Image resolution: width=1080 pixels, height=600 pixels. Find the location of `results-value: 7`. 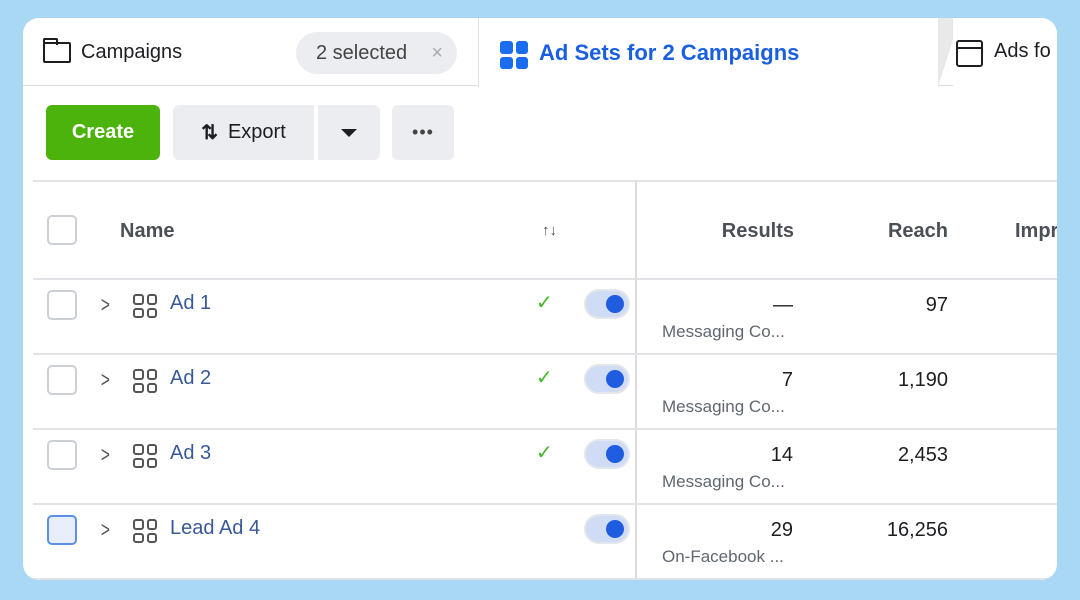

results-value: 7 is located at coordinates (787, 380).